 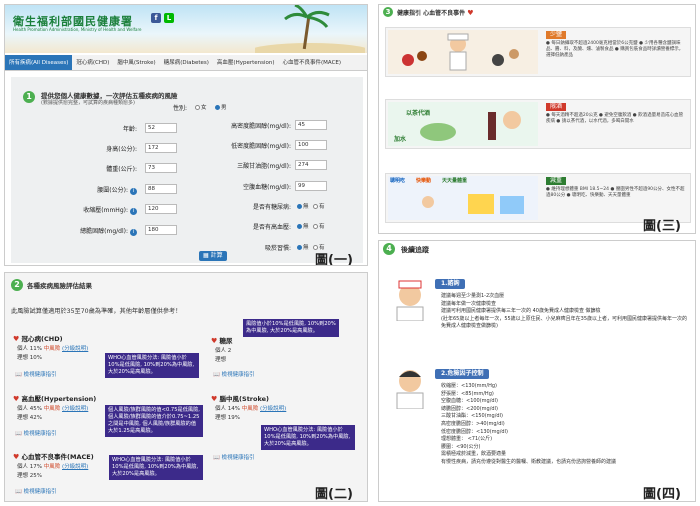 I want to click on gender-female-radio: 女, so click(x=201, y=107).